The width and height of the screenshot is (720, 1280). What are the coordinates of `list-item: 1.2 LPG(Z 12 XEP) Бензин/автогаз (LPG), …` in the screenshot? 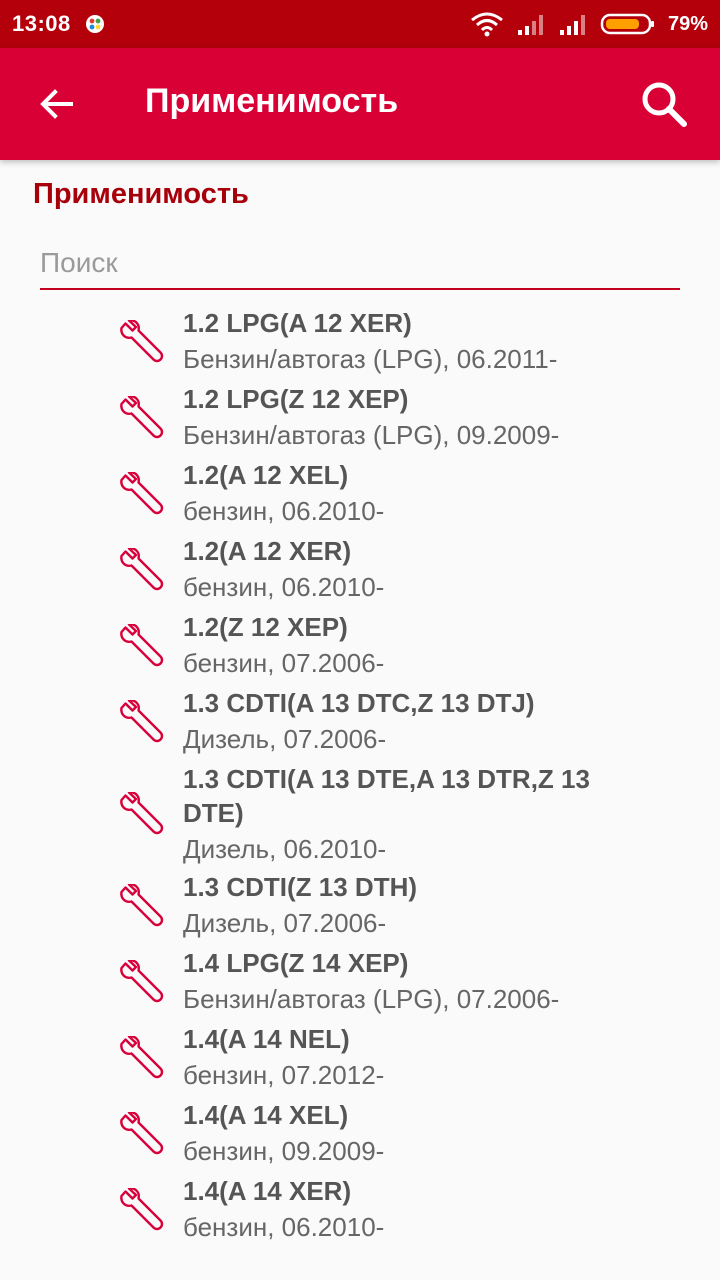 It's located at (360, 418).